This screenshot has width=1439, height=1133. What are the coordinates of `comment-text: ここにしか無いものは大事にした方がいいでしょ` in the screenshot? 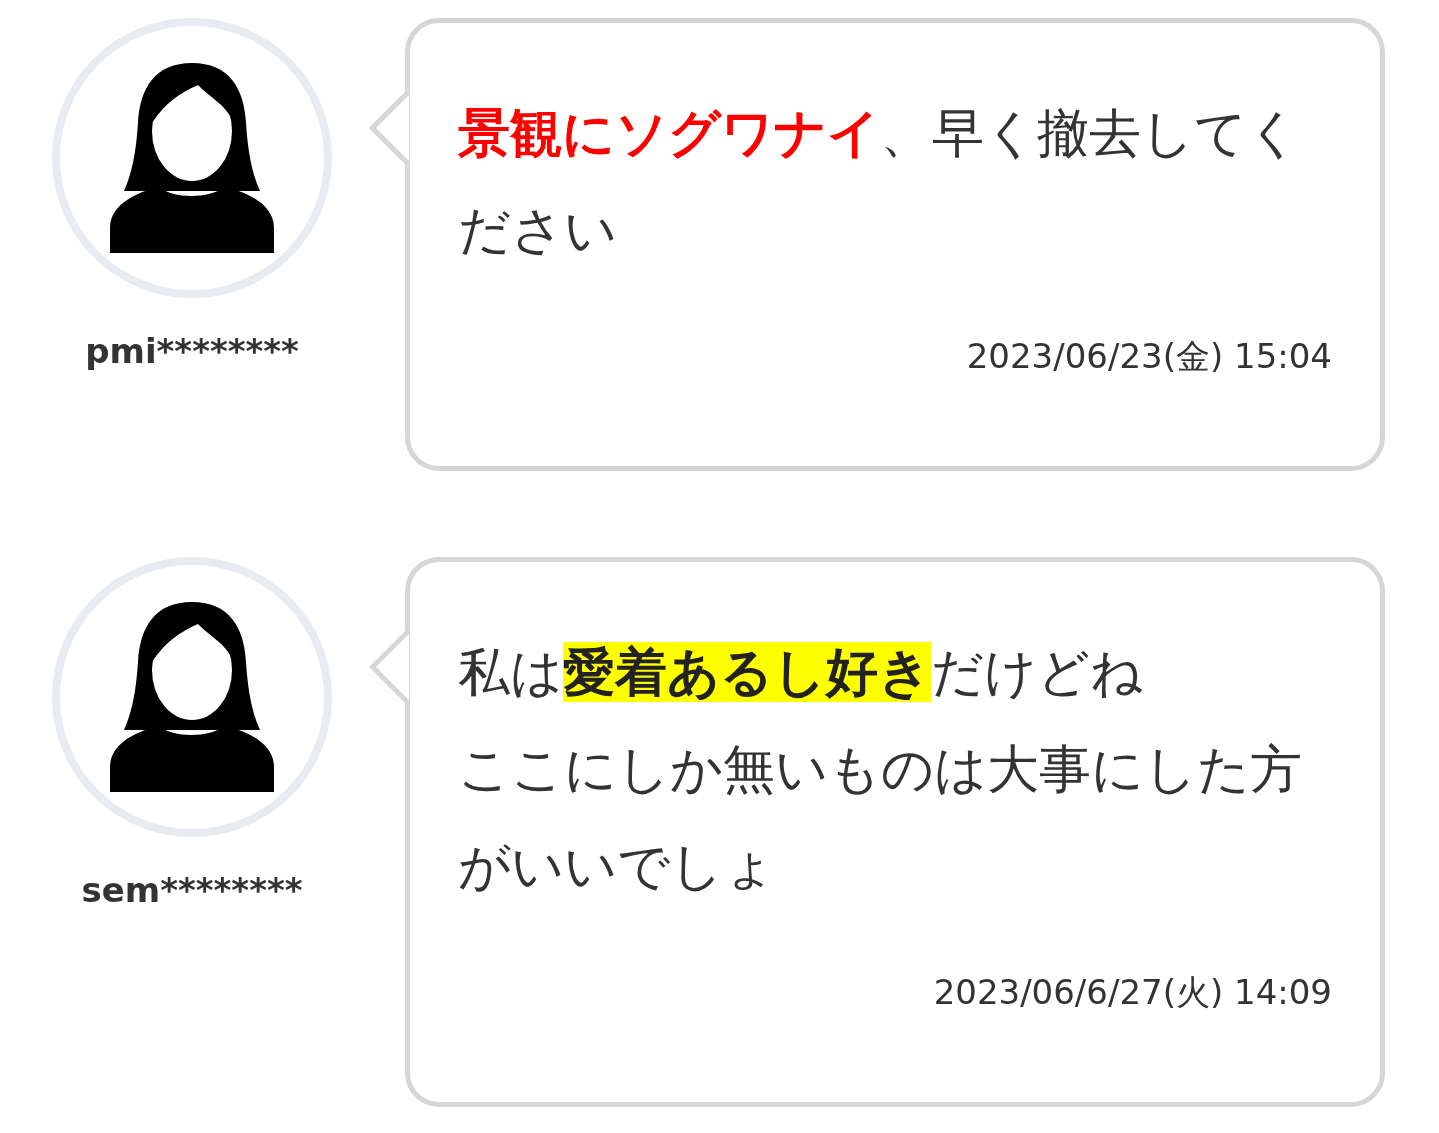 It's located at (880, 818).